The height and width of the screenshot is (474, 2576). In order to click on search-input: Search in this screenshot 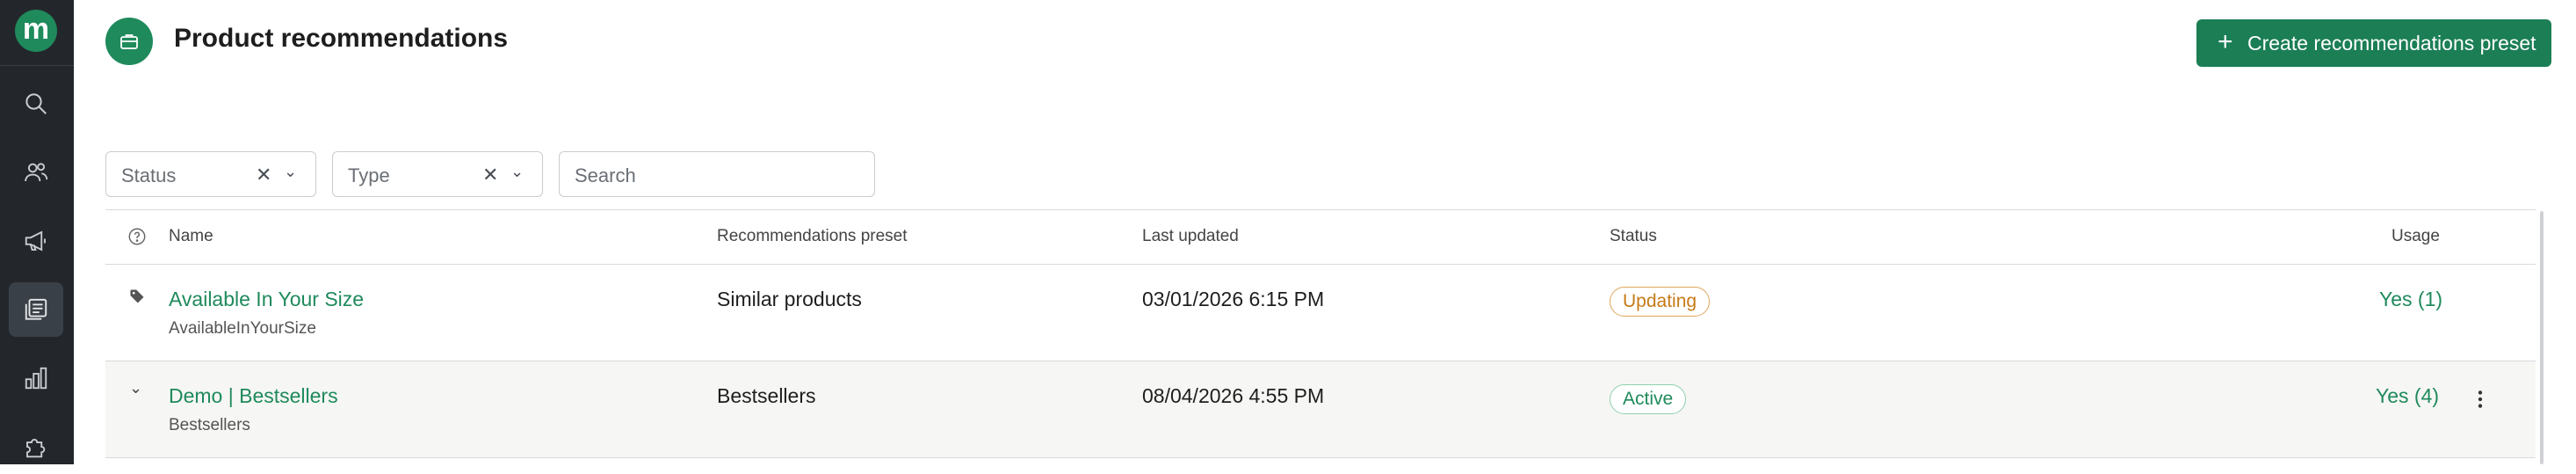, I will do `click(717, 174)`.